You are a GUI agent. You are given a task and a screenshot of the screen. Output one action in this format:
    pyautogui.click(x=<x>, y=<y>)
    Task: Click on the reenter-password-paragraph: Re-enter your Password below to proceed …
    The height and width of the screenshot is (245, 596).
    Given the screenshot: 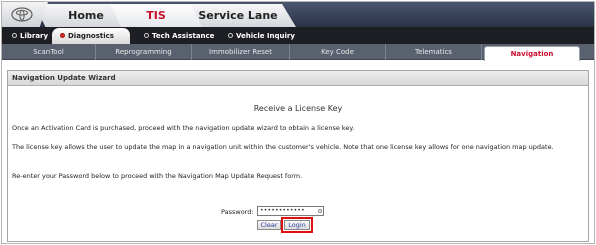 What is the action you would take?
    pyautogui.click(x=157, y=176)
    